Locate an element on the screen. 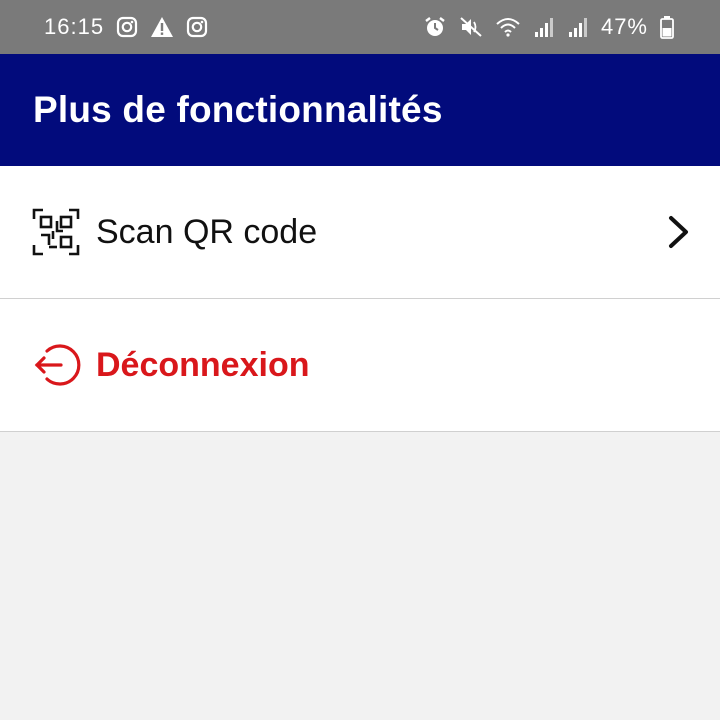  battery-icon is located at coordinates (667, 27).